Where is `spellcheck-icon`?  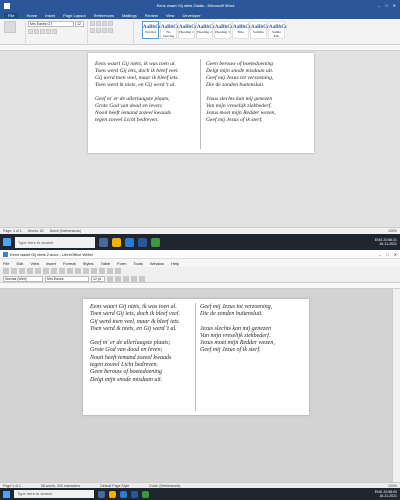 spellcheck-icon is located at coordinates (94, 271).